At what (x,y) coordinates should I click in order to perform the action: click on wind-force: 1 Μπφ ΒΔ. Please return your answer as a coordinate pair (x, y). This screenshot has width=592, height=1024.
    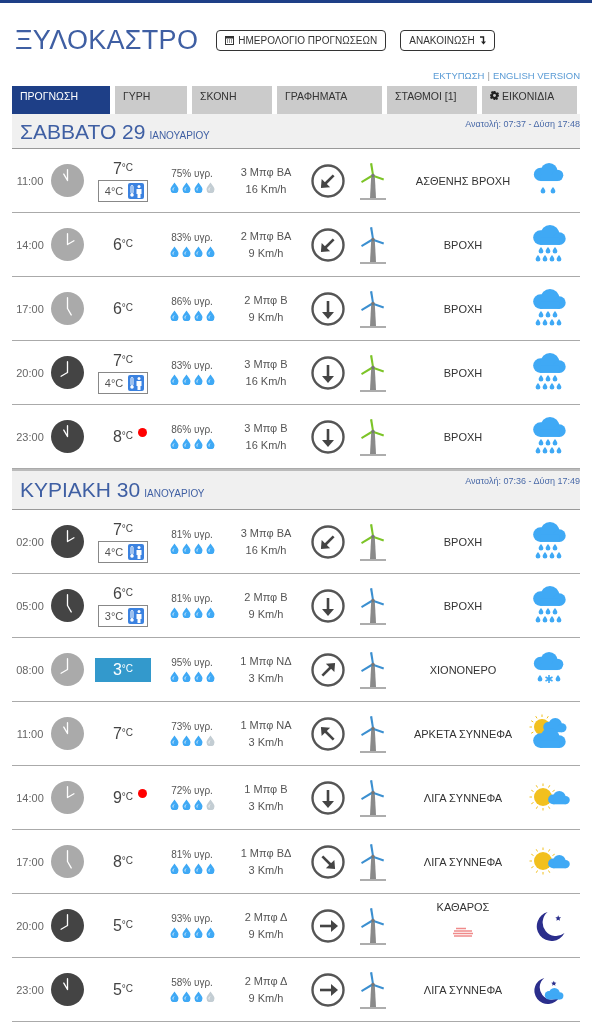
    Looking at the image, I should click on (266, 853).